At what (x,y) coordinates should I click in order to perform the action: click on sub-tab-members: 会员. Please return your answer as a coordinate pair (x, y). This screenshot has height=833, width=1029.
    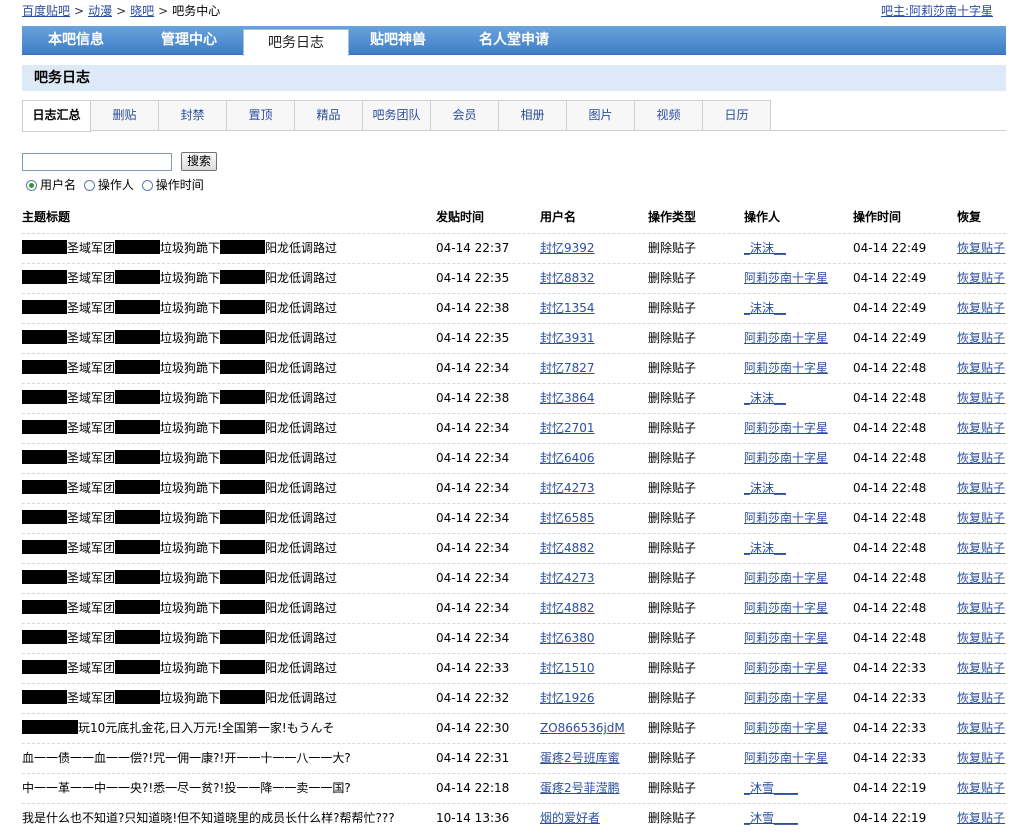
    Looking at the image, I should click on (465, 115).